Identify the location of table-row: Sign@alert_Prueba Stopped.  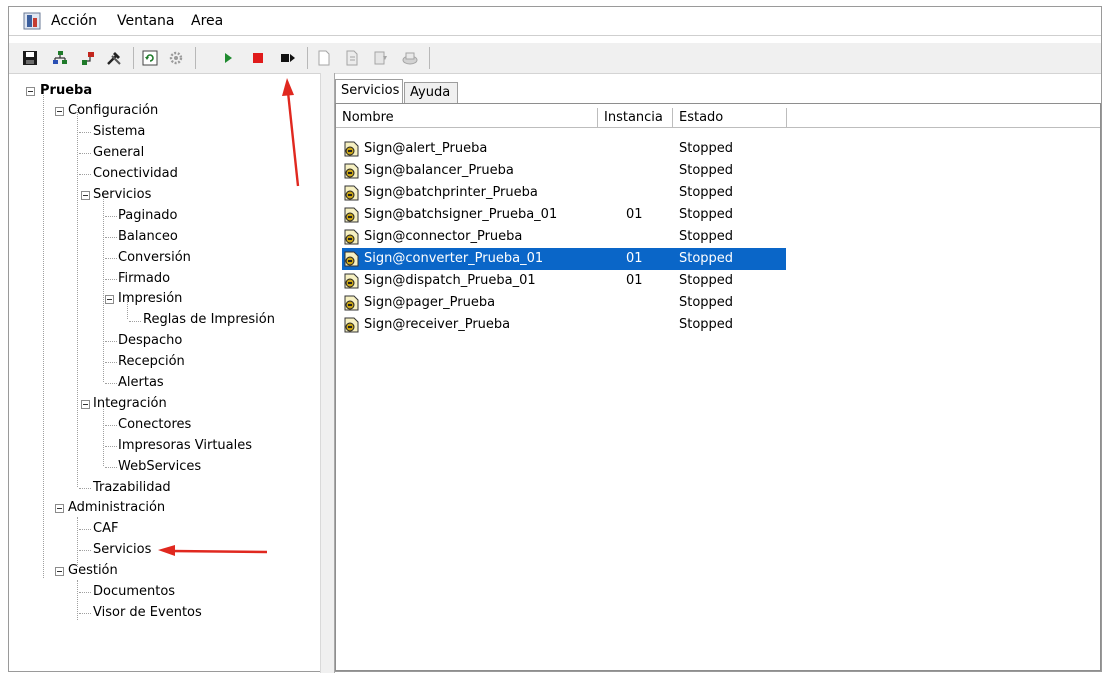
(564, 149).